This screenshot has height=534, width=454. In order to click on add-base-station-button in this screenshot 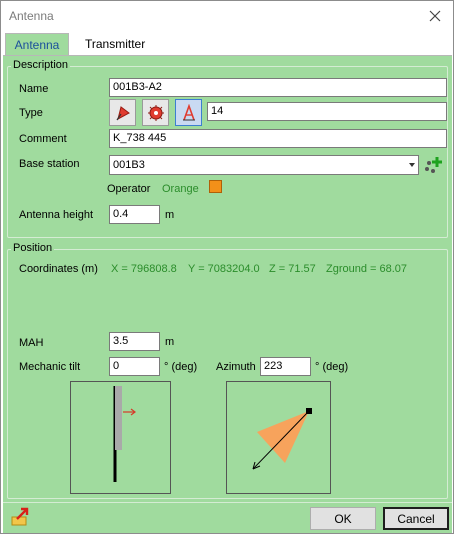, I will do `click(434, 165)`.